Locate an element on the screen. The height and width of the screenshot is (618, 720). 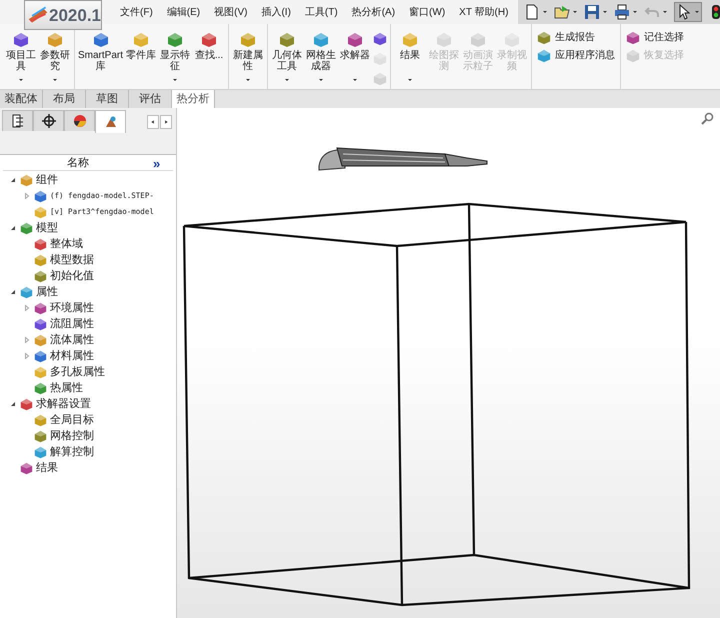
menu-item: 工具(T) is located at coordinates (321, 12).